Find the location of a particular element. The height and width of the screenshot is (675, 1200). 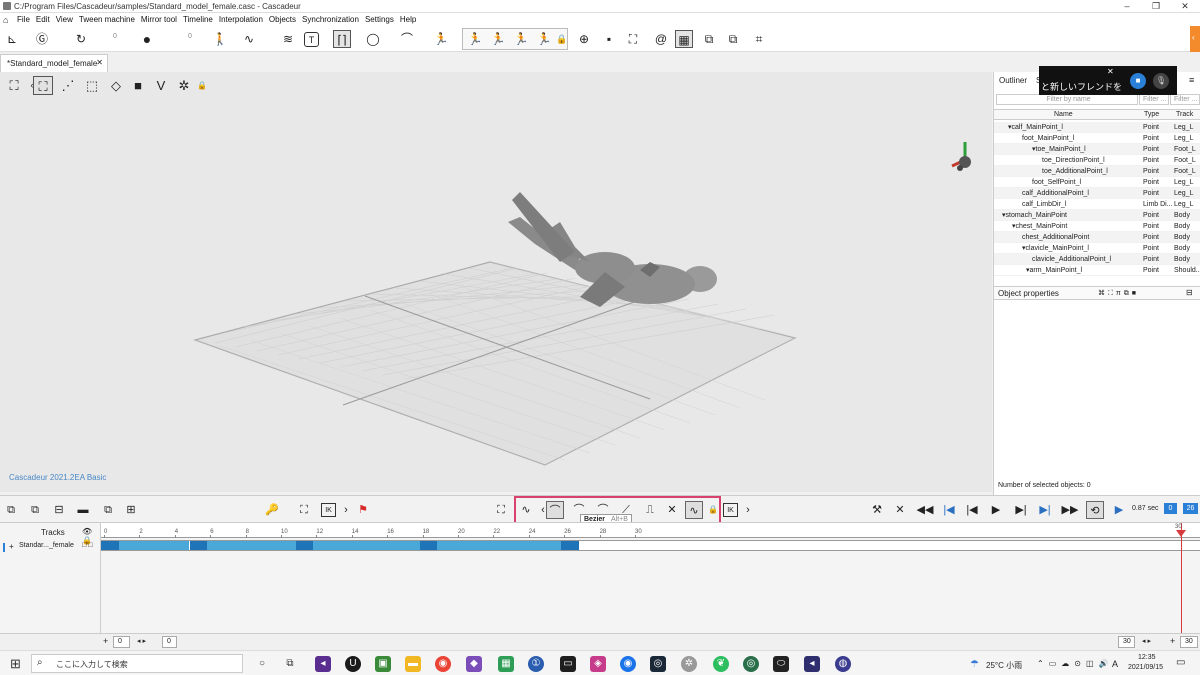

loop-playback-icon: ⟲ is located at coordinates (1095, 510).